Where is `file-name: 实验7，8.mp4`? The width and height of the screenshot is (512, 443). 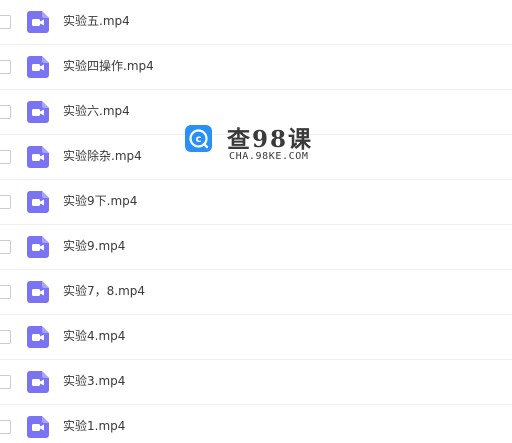
file-name: 实验7，8.mp4 is located at coordinates (104, 291).